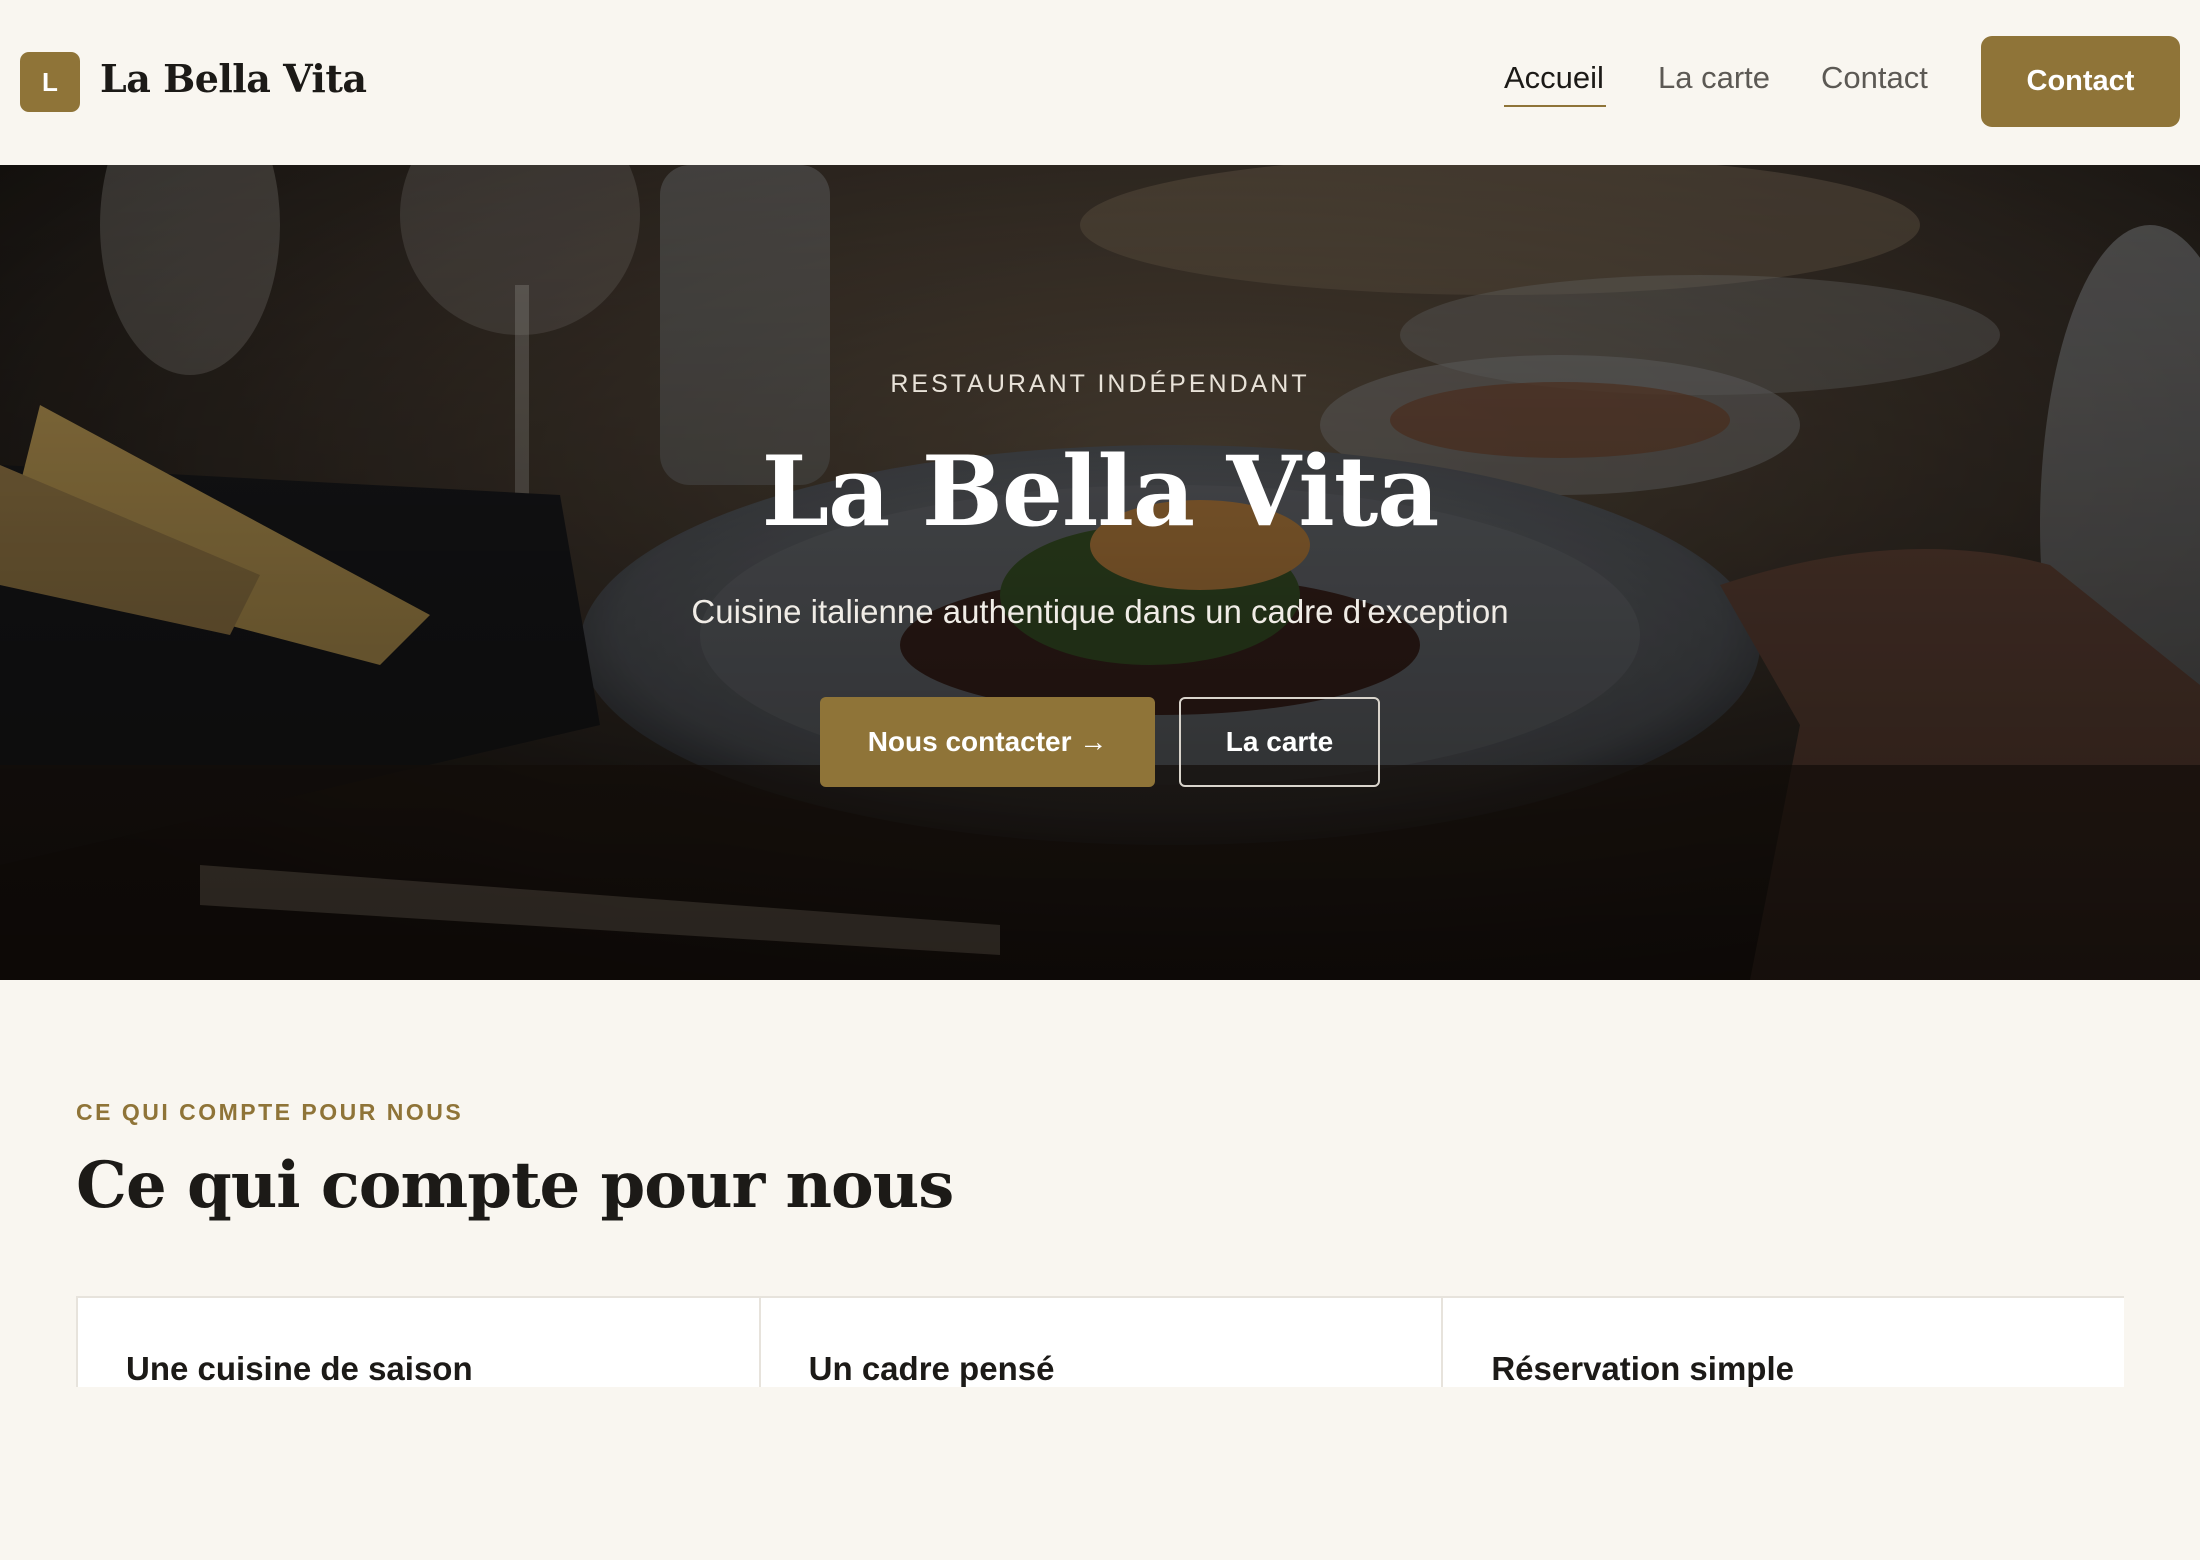  What do you see at coordinates (50, 82) in the screenshot?
I see `logo-badge: L` at bounding box center [50, 82].